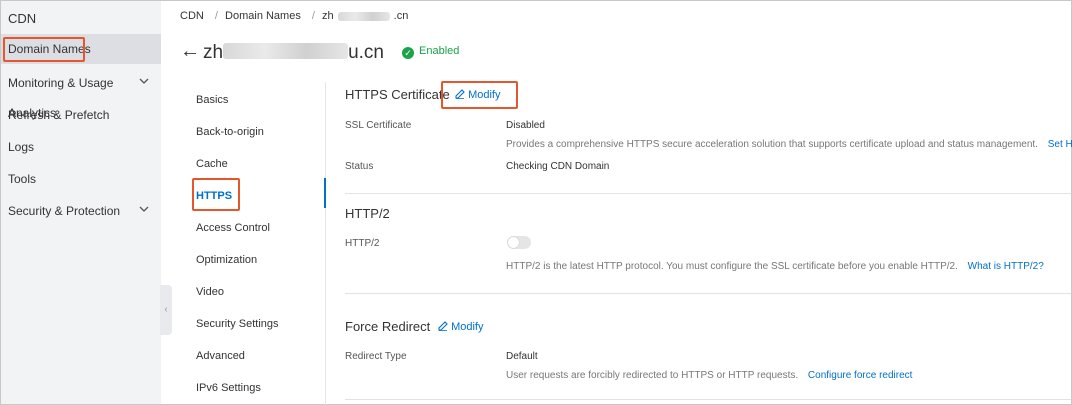  Describe the element at coordinates (212, 100) in the screenshot. I see `menu-item-basics: Basics` at that location.